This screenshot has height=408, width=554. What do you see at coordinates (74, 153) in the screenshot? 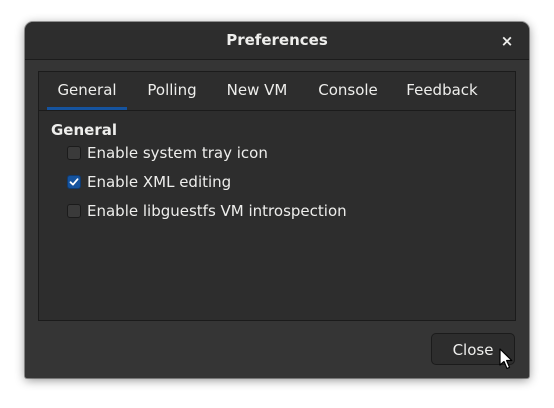
I see `system-tray-checkbox` at bounding box center [74, 153].